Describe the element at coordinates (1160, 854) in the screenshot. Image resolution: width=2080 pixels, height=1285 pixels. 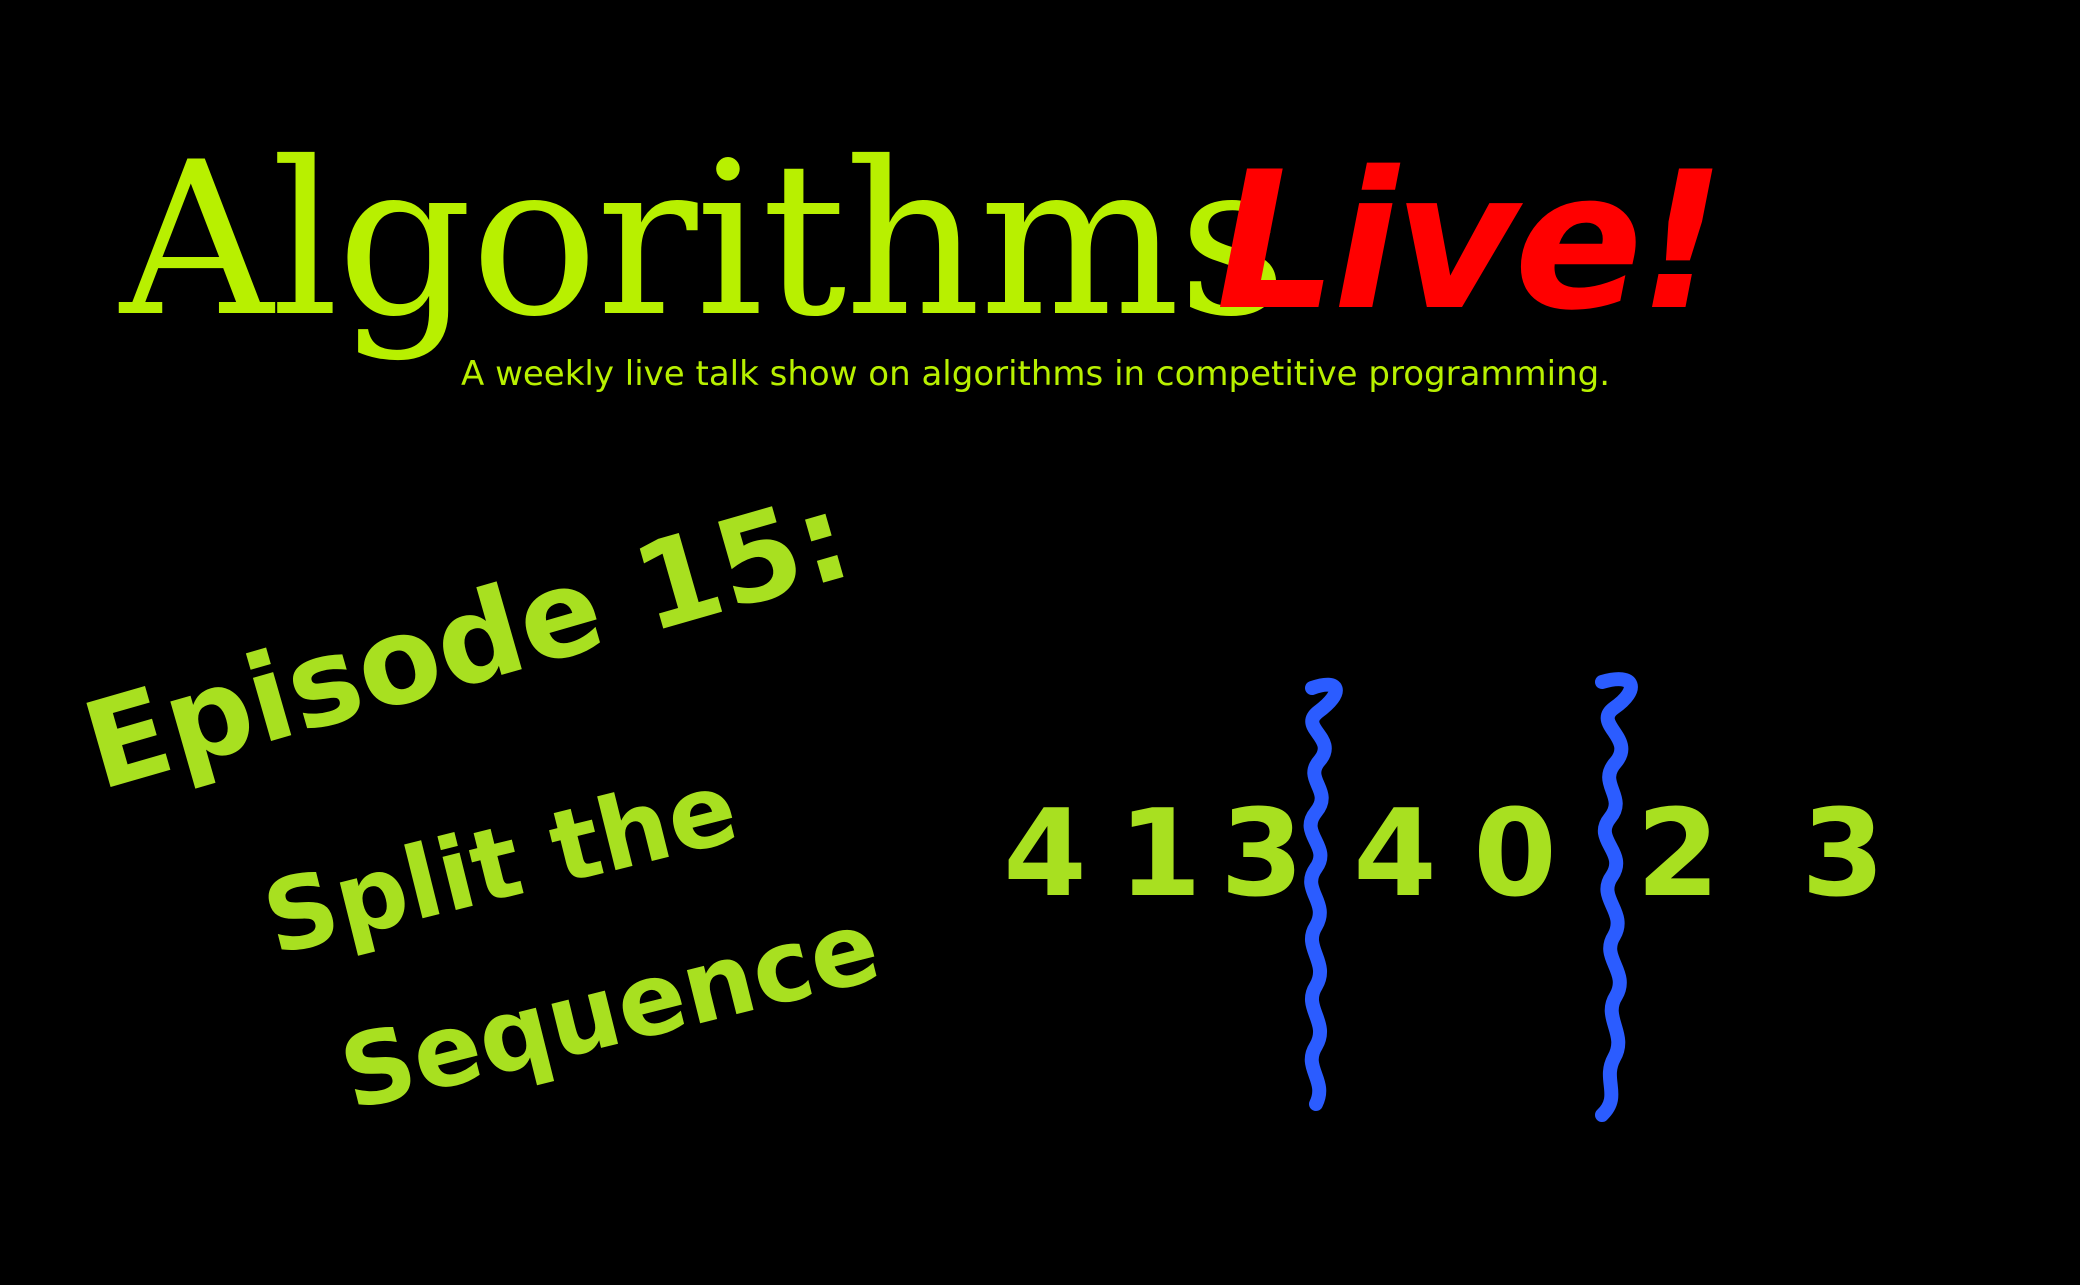
I see `sequence-digit: 1` at that location.